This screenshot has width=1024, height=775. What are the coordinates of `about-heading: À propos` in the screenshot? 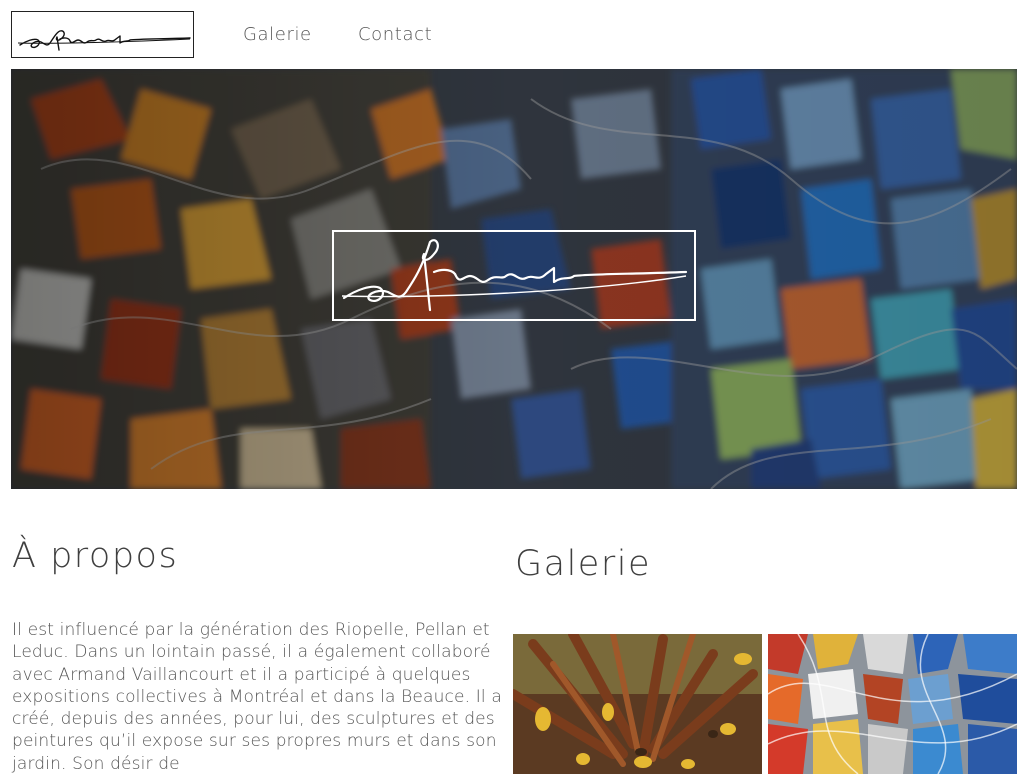 It's located at (95, 556).